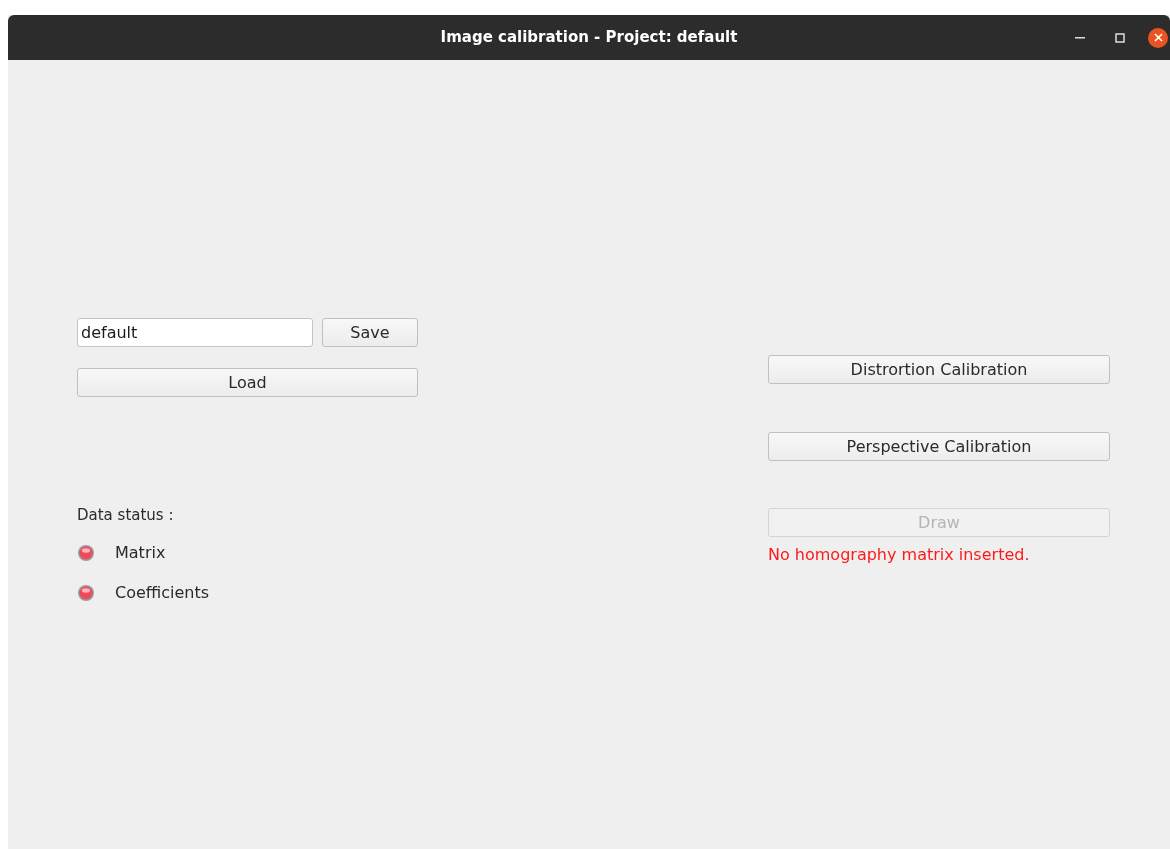  I want to click on close-button, so click(1158, 37).